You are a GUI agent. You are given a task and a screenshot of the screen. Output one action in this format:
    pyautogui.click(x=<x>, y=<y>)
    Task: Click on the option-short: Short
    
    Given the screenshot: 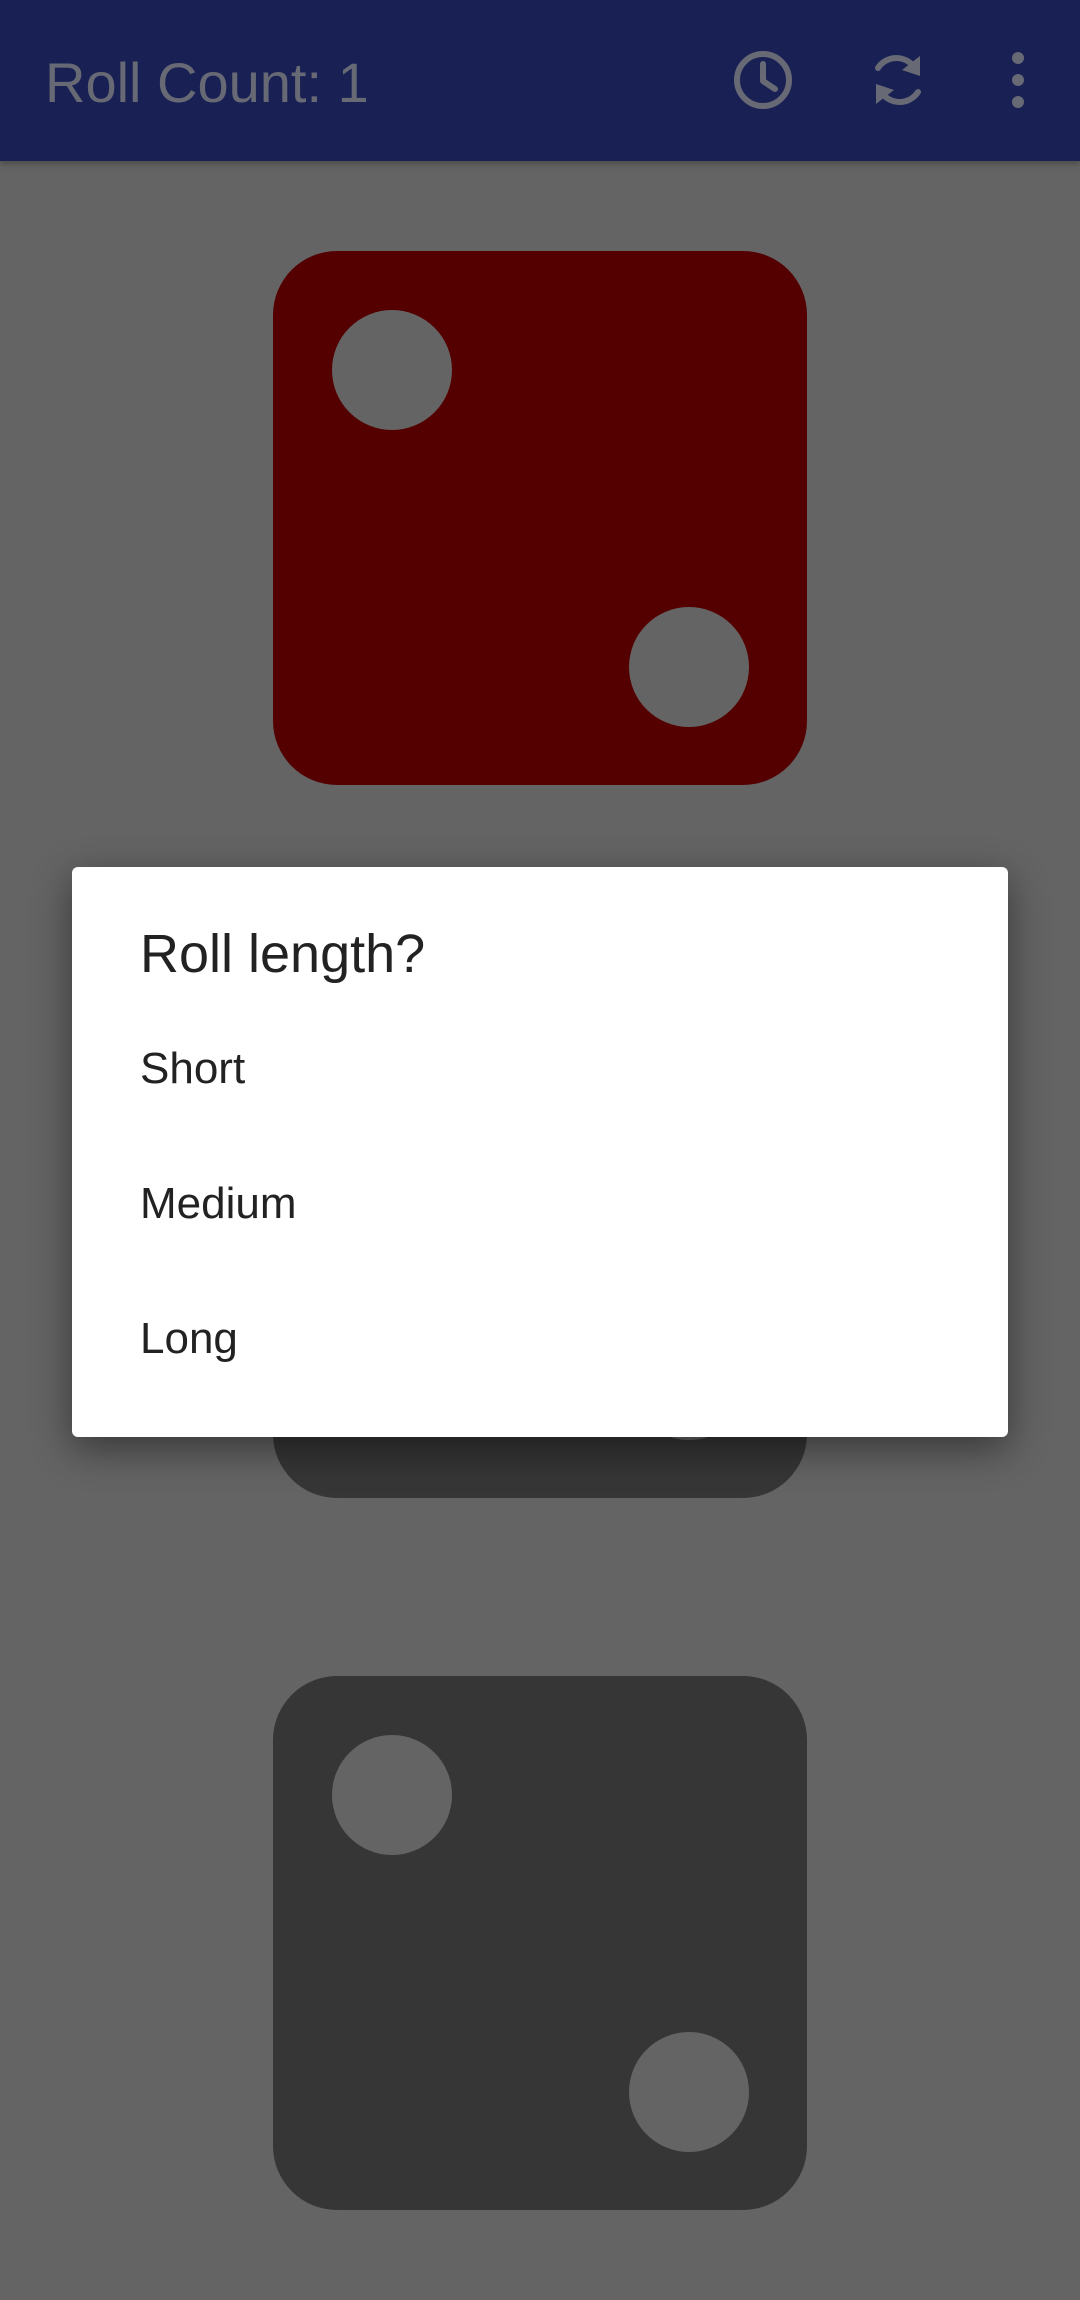 What is the action you would take?
    pyautogui.click(x=540, y=1066)
    